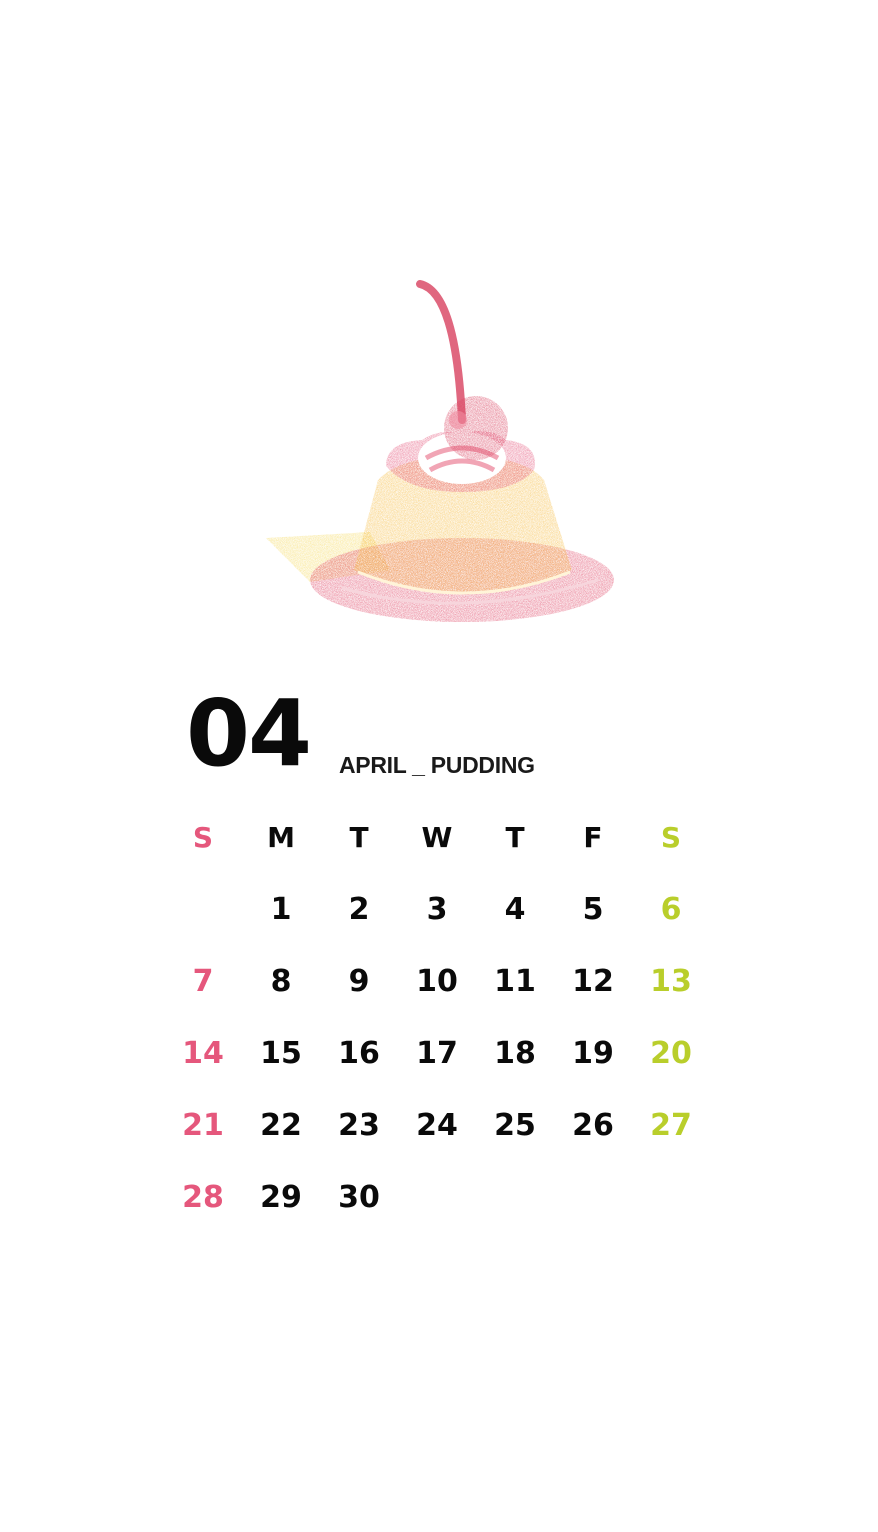 This screenshot has width=878, height=1532. I want to click on day-cell: 22, so click(281, 1125).